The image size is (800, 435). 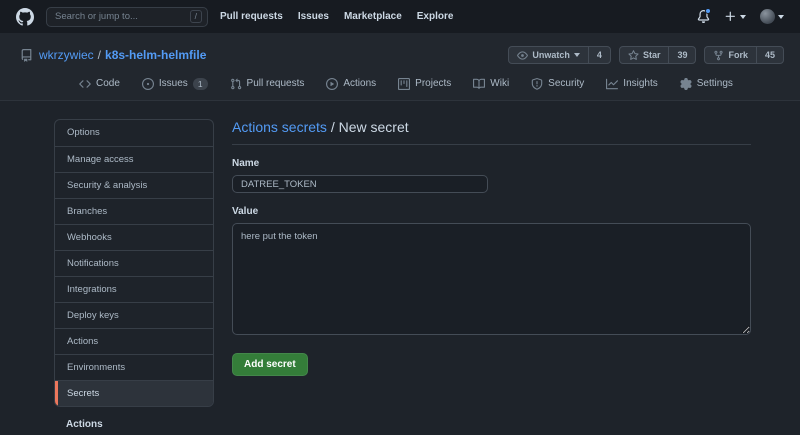 What do you see at coordinates (360, 184) in the screenshot?
I see `secret-name-input` at bounding box center [360, 184].